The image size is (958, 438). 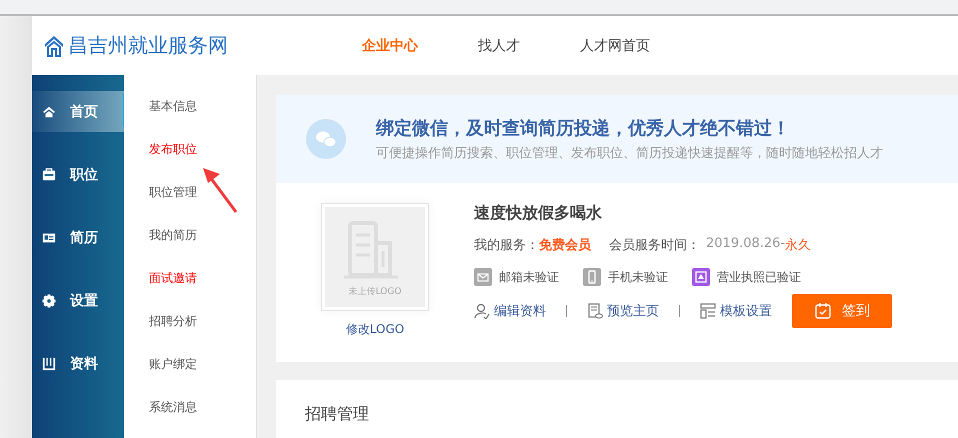 I want to click on logo-placeholder-text: 未上传LOGO, so click(x=375, y=292).